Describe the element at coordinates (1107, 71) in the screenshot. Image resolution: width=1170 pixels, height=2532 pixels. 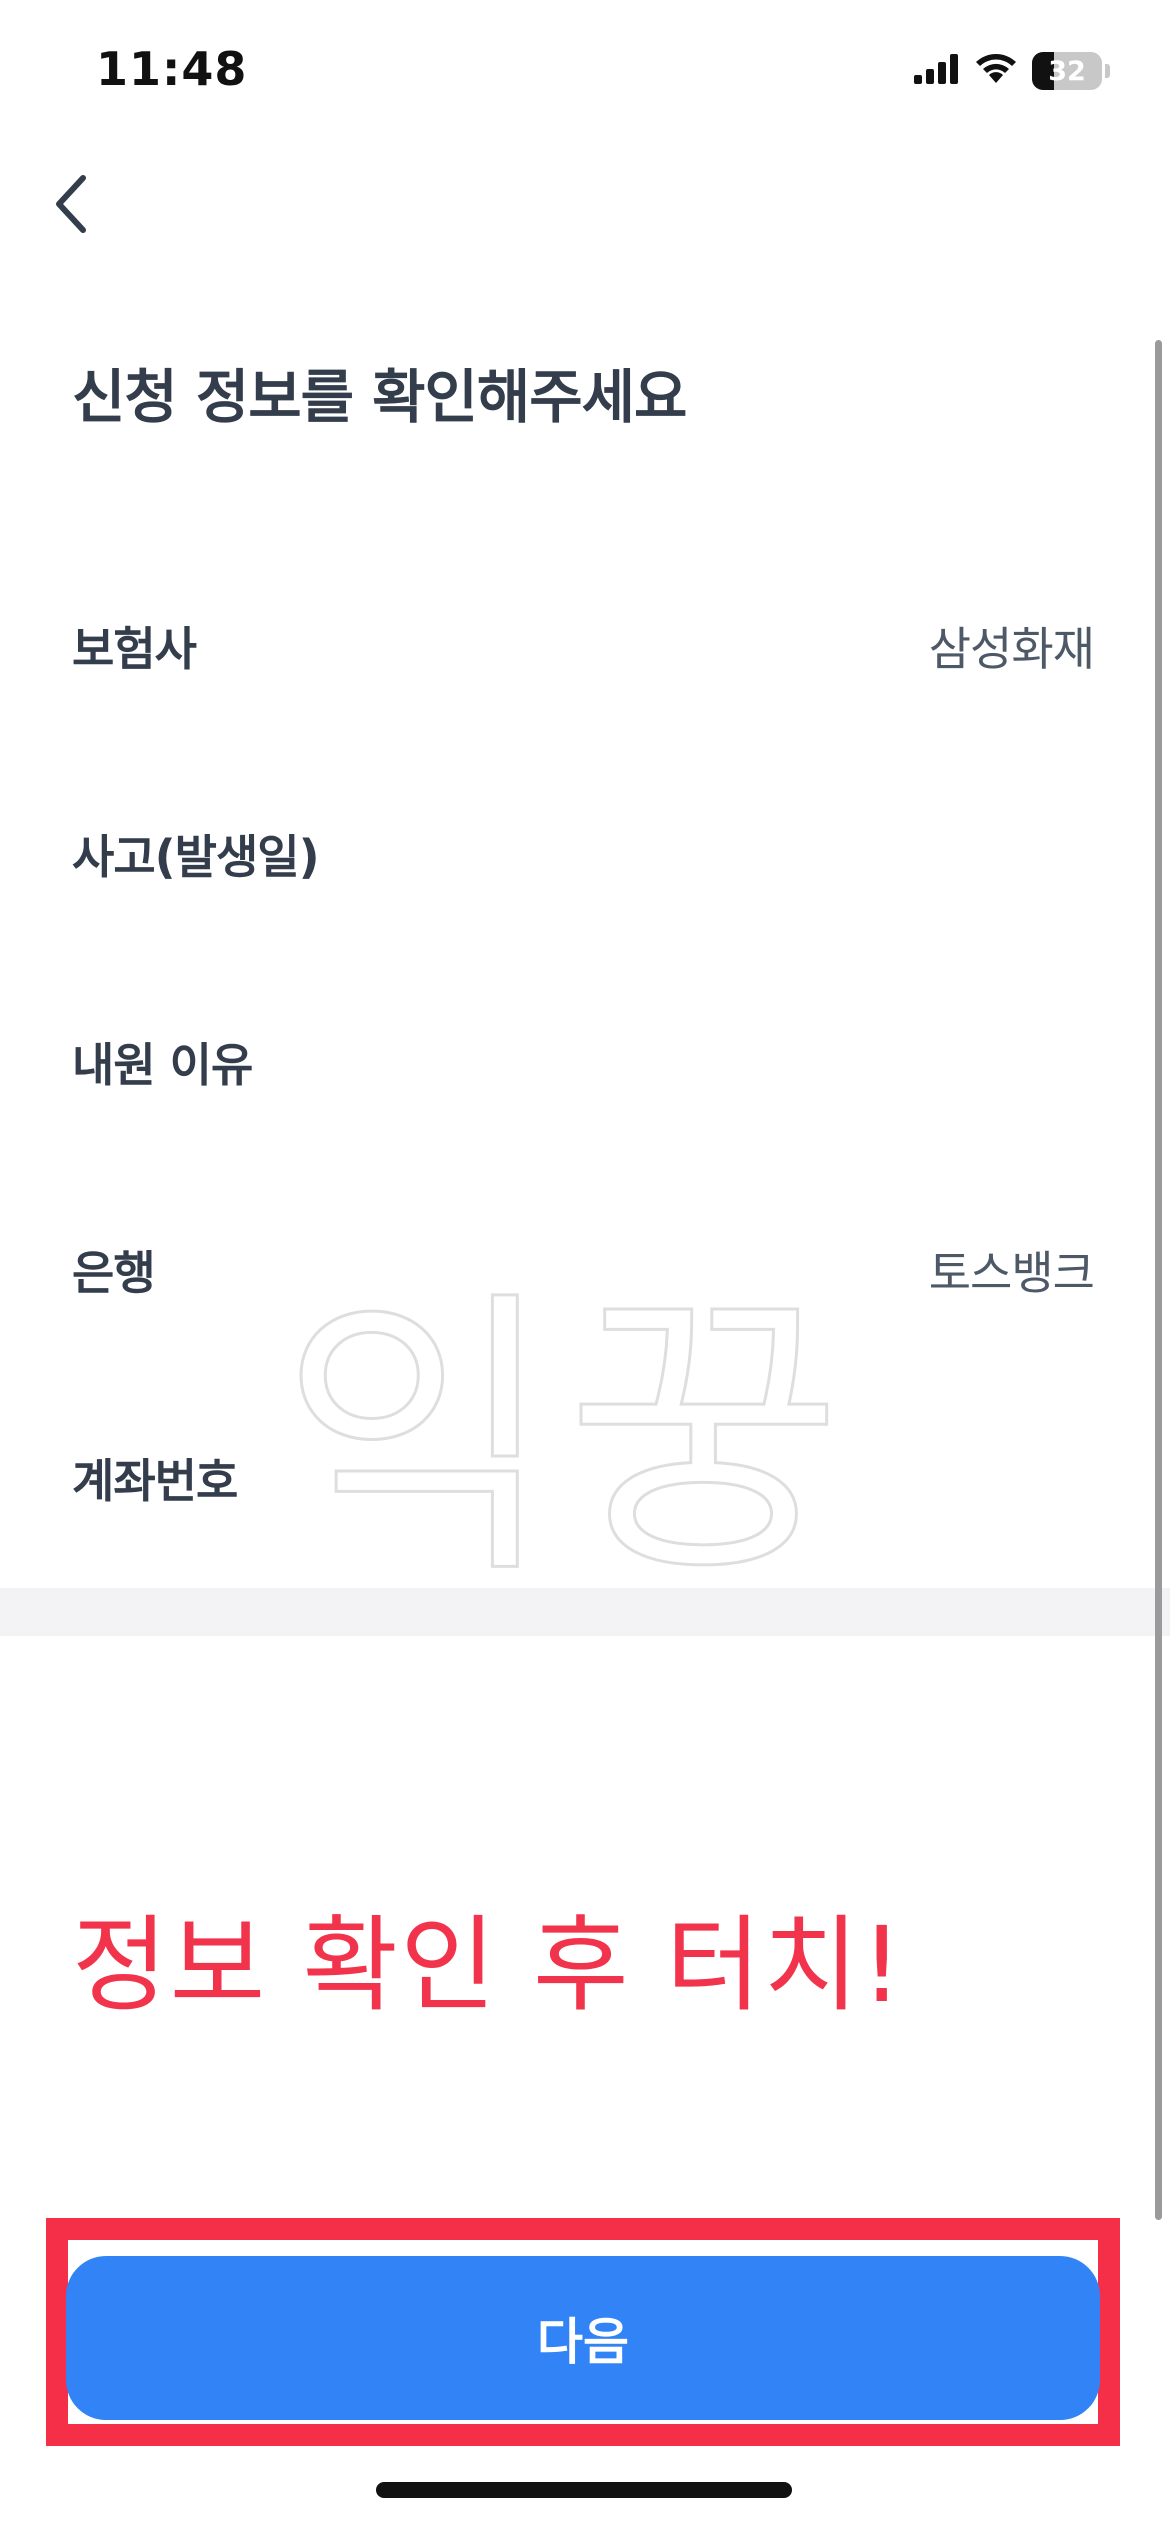
I see `battery-cap` at that location.